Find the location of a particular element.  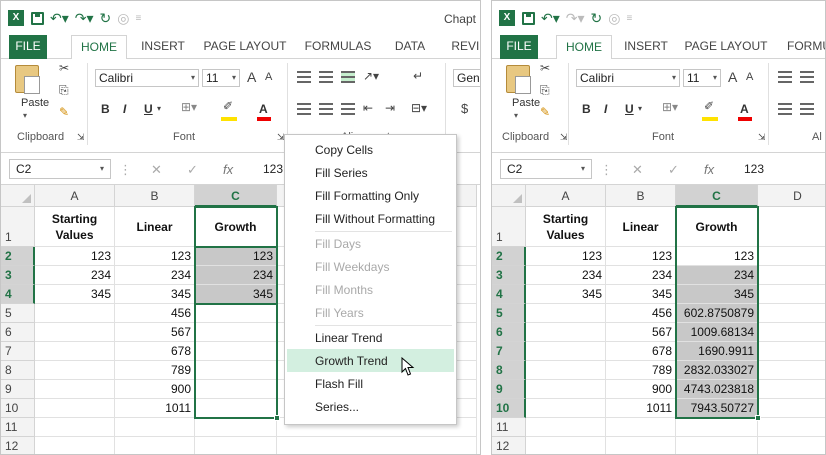

bold-button: B is located at coordinates (105, 109).